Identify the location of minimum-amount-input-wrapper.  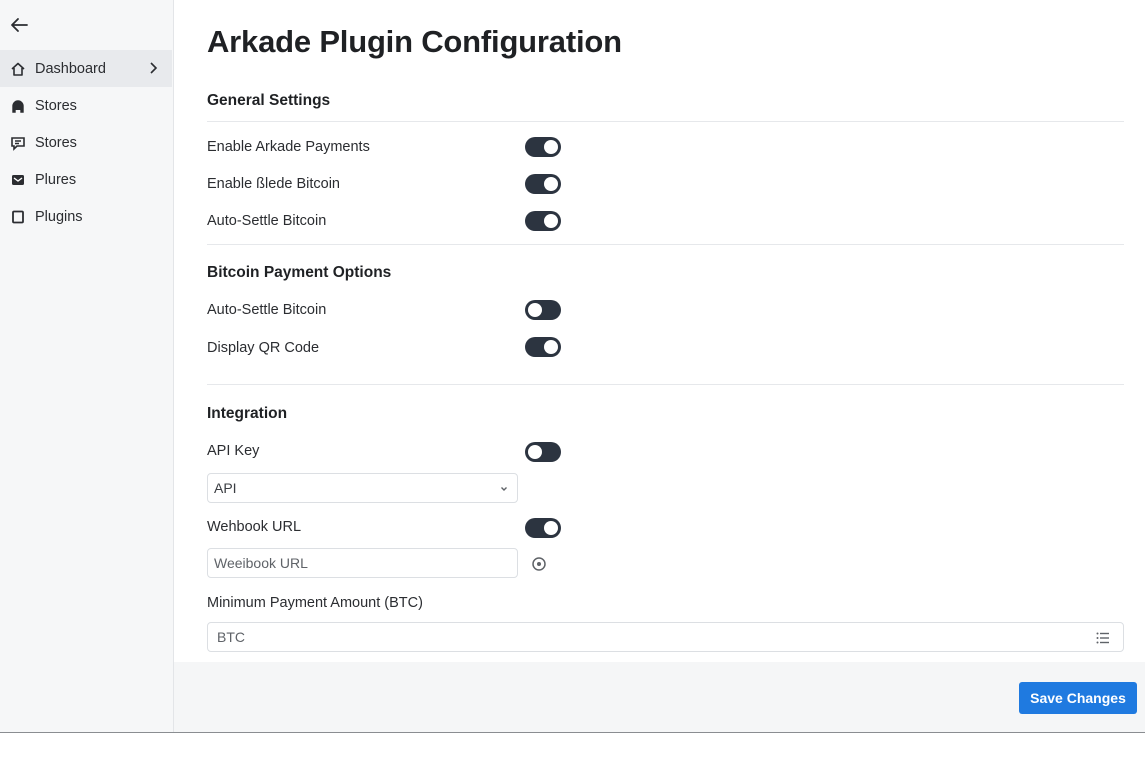
(665, 637).